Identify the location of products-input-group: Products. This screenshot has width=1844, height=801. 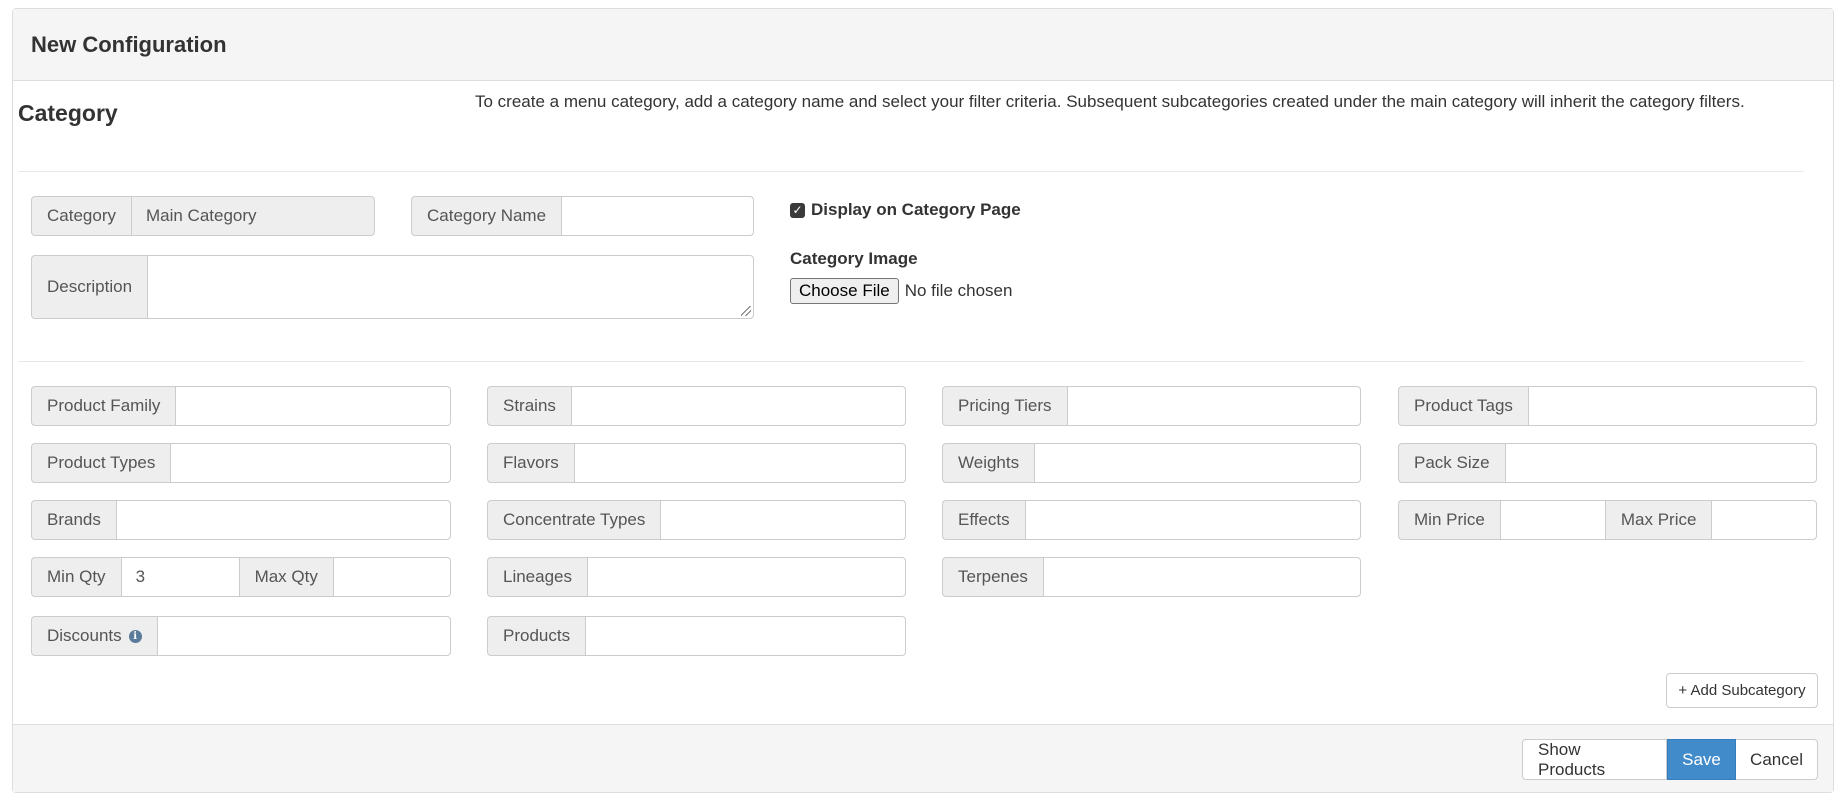
(696, 636).